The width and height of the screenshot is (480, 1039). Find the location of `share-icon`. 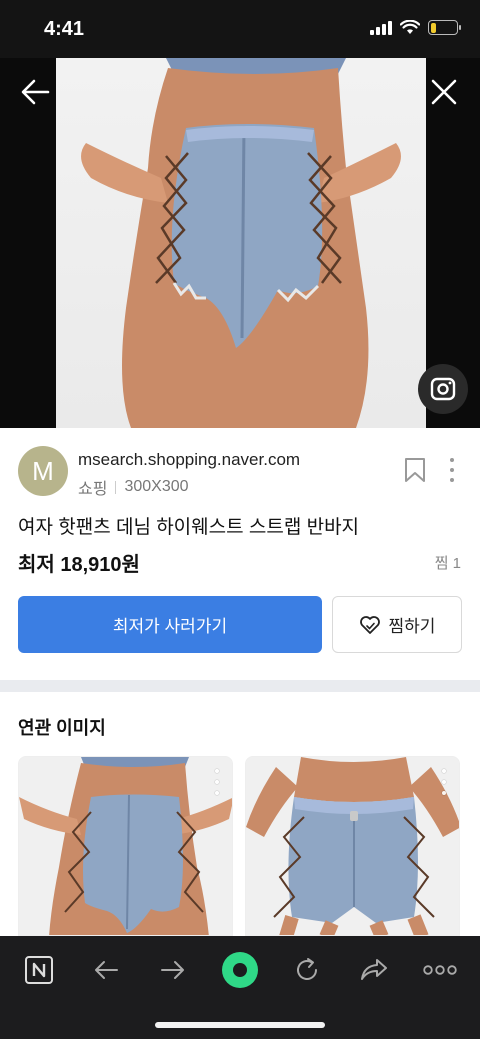

share-icon is located at coordinates (374, 969).